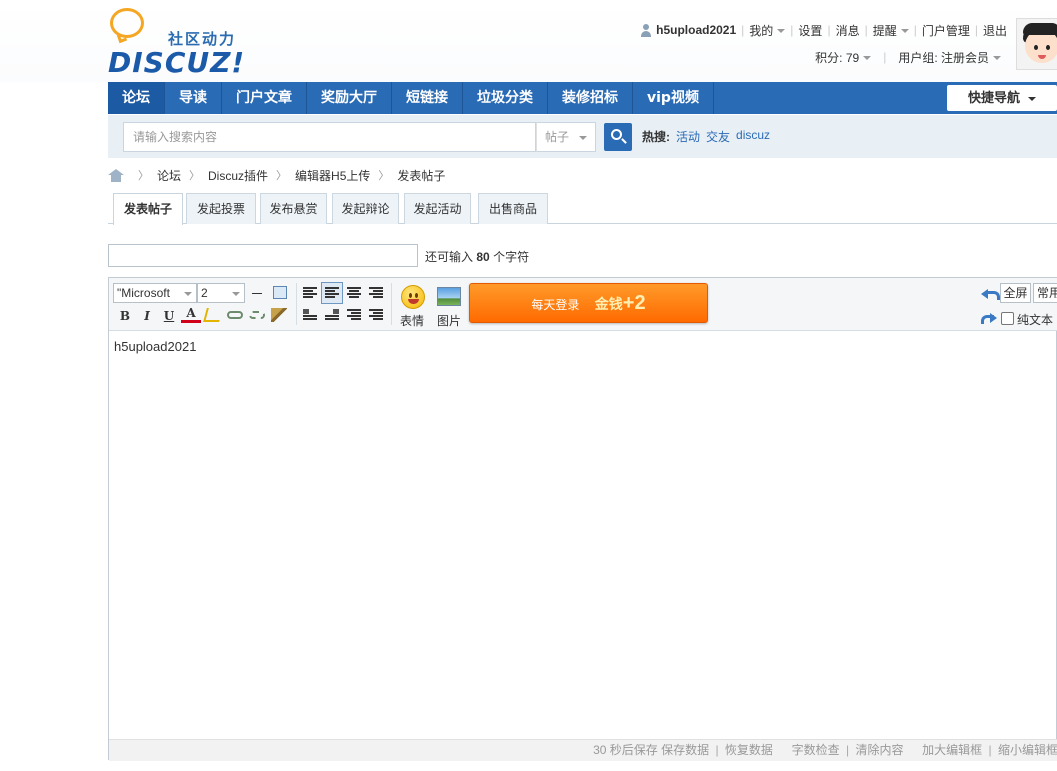  Describe the element at coordinates (310, 293) in the screenshot. I see `align-left-icon` at that location.